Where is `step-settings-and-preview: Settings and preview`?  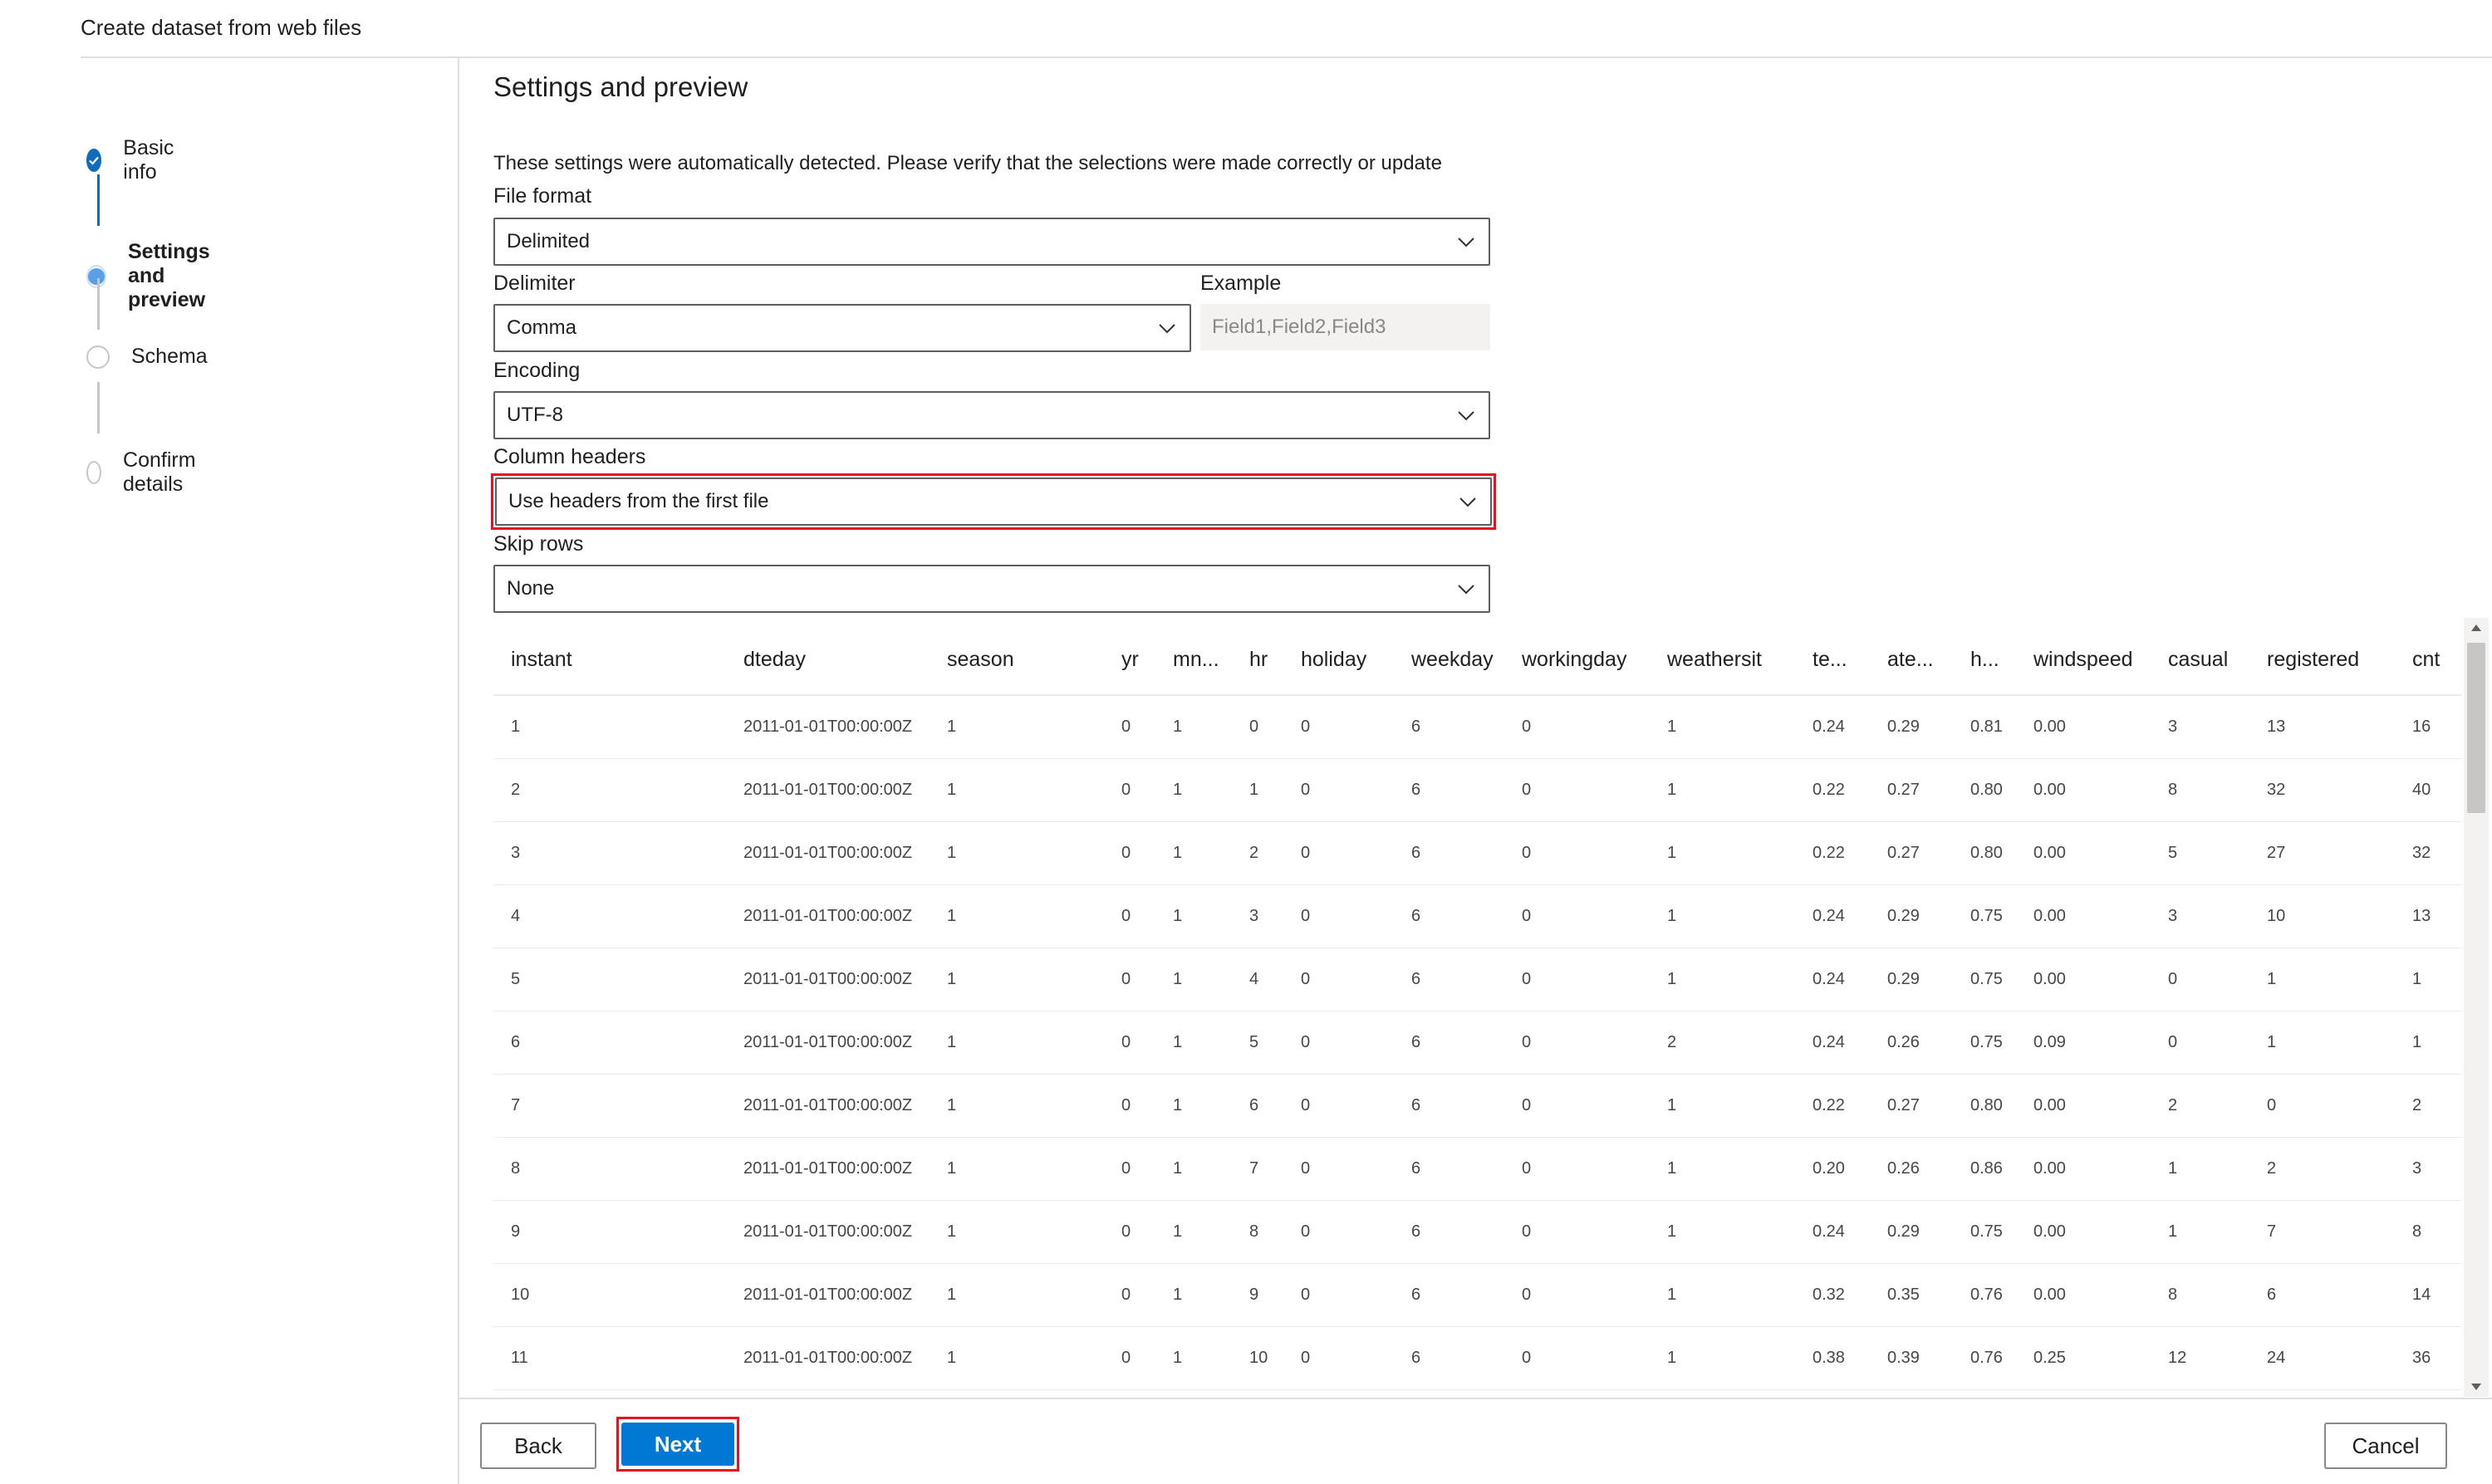
step-settings-and-preview: Settings and preview is located at coordinates (149, 276).